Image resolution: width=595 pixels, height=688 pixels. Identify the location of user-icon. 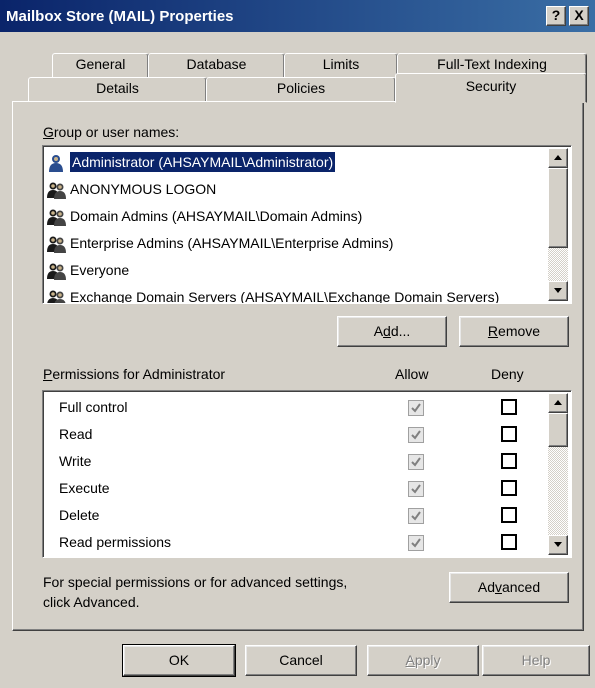
(56, 164).